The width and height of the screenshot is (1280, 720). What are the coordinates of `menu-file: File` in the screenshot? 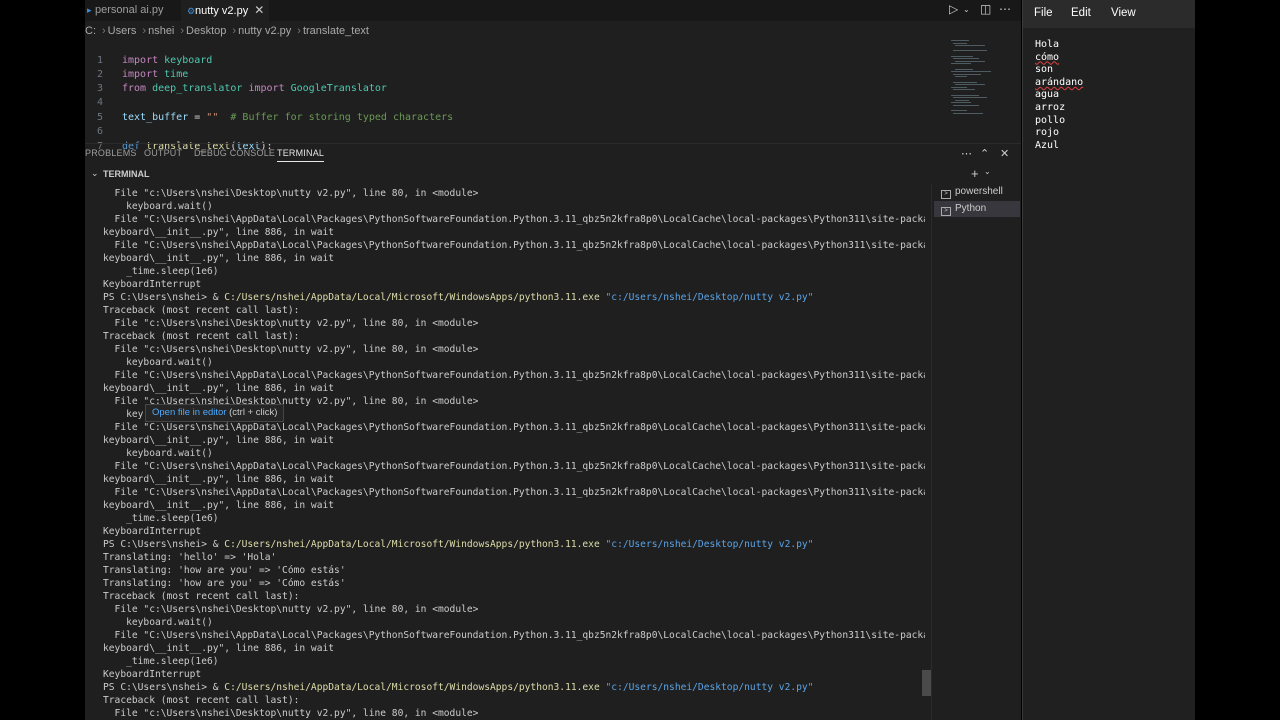 It's located at (1043, 13).